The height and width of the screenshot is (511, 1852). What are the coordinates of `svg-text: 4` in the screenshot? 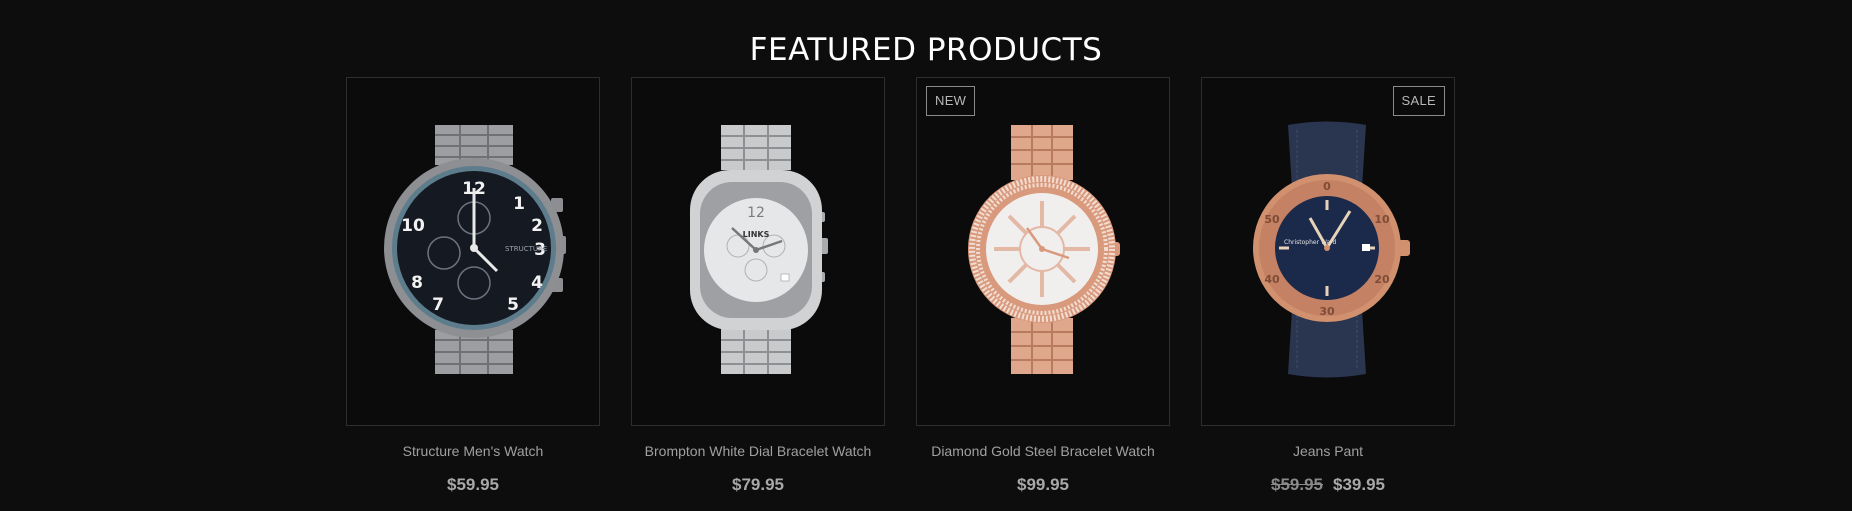 It's located at (537, 283).